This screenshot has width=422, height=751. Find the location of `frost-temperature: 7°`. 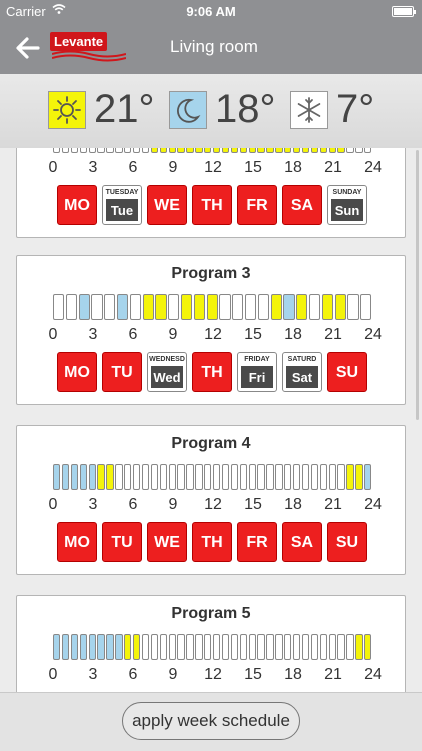

frost-temperature: 7° is located at coordinates (345, 110).